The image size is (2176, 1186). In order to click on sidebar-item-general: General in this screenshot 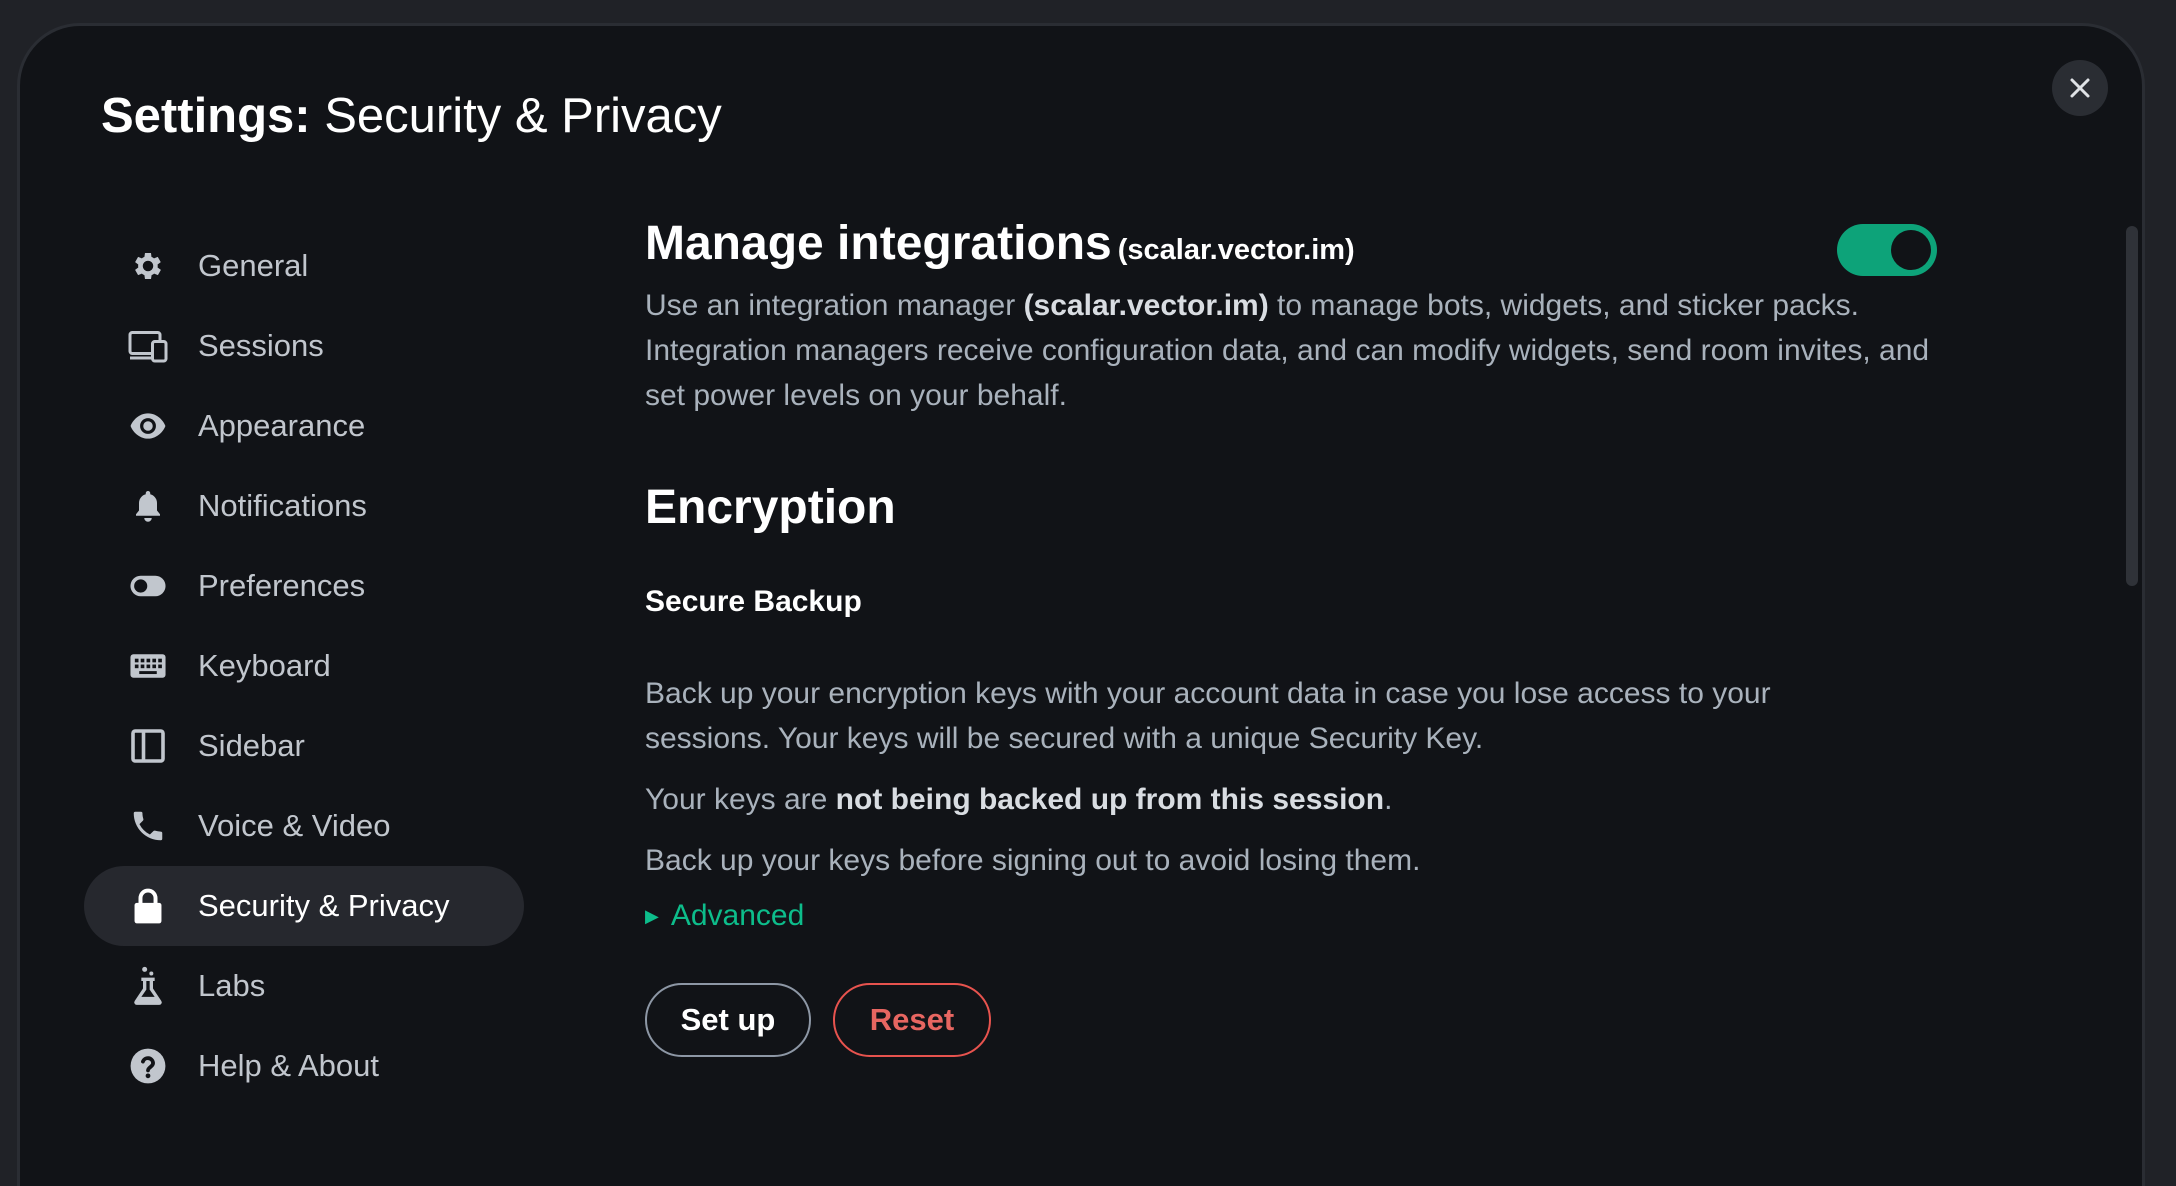, I will do `click(304, 266)`.